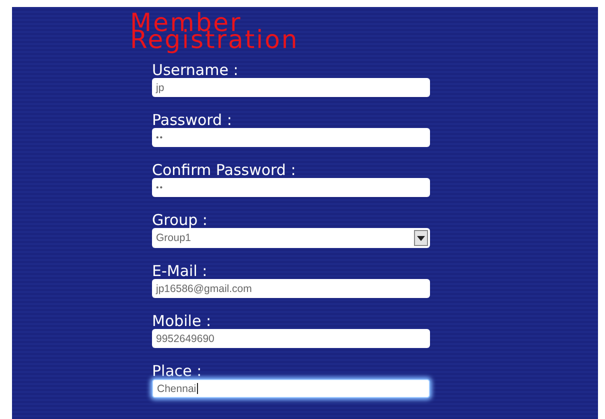 The height and width of the screenshot is (419, 605). Describe the element at coordinates (177, 371) in the screenshot. I see `field-label: Place :` at that location.